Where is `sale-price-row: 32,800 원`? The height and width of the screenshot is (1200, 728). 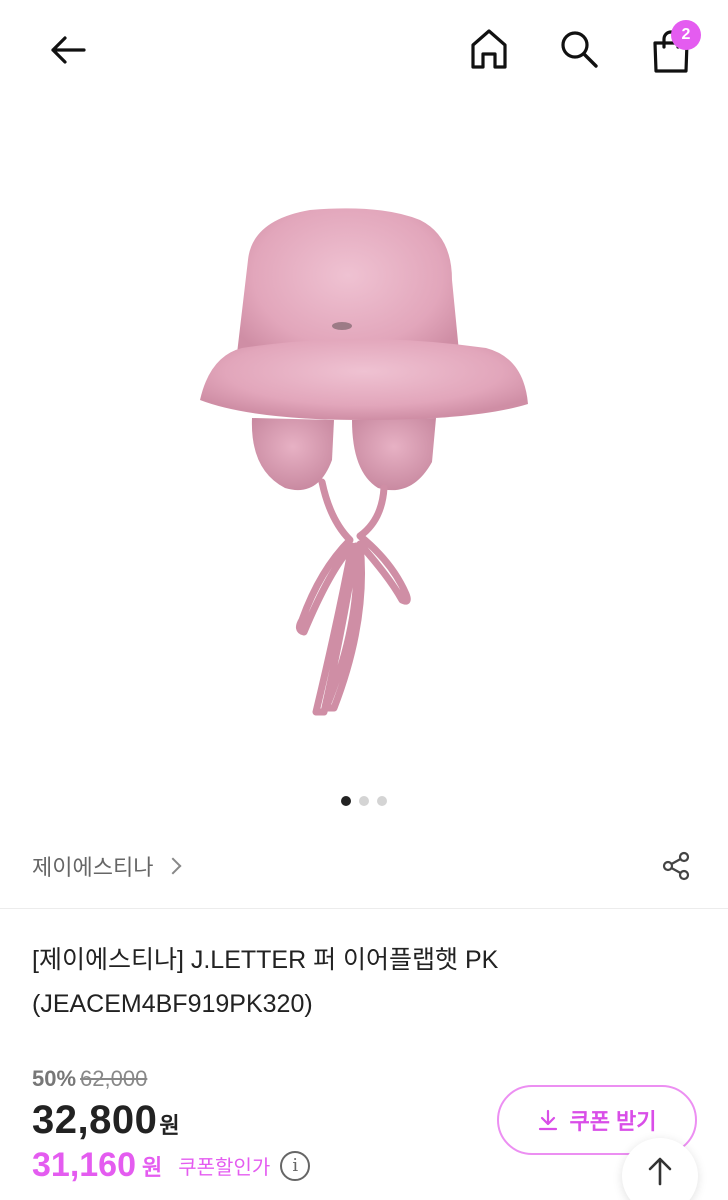 sale-price-row: 32,800 원 is located at coordinates (106, 1120).